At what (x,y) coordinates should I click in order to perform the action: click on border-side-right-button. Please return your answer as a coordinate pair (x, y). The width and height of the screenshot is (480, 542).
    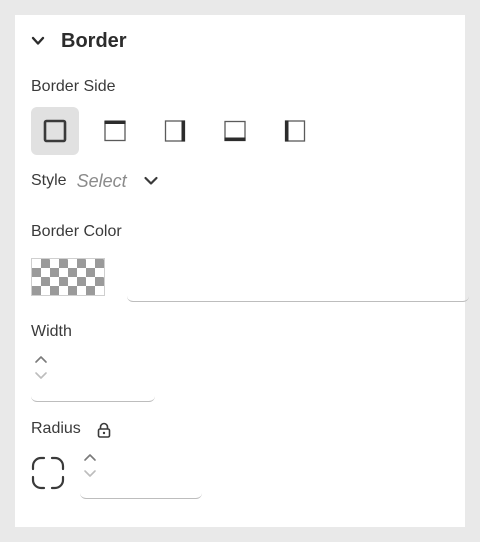
    Looking at the image, I should click on (175, 131).